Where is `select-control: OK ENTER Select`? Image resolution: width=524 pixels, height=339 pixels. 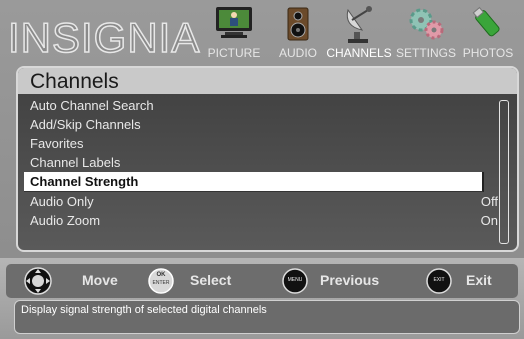 select-control: OK ENTER Select is located at coordinates (203, 281).